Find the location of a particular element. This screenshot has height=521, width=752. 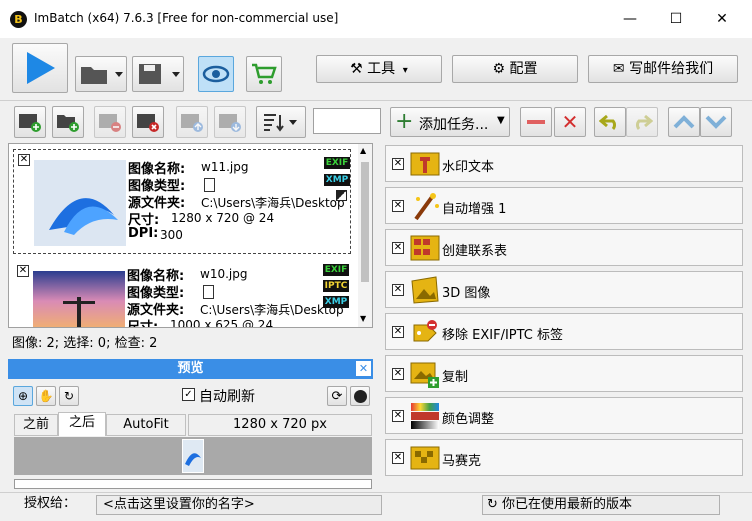

task-item-color-adjust: ✕ 颜色调整 is located at coordinates (564, 415).